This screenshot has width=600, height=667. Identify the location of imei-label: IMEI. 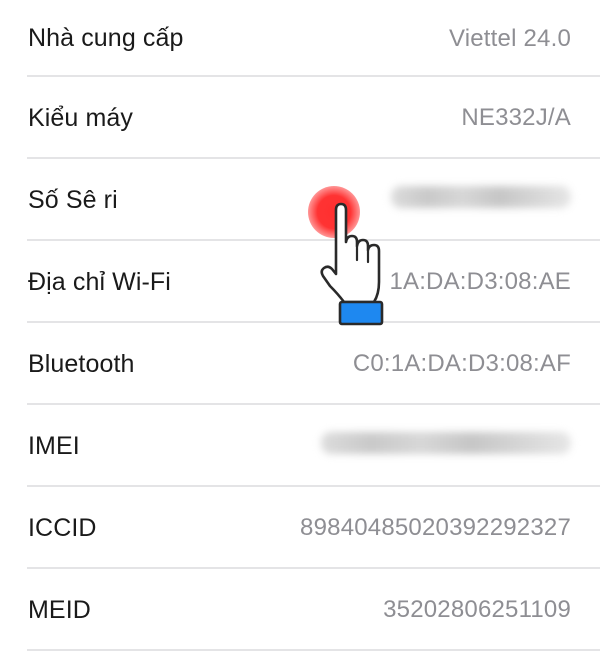
(54, 445).